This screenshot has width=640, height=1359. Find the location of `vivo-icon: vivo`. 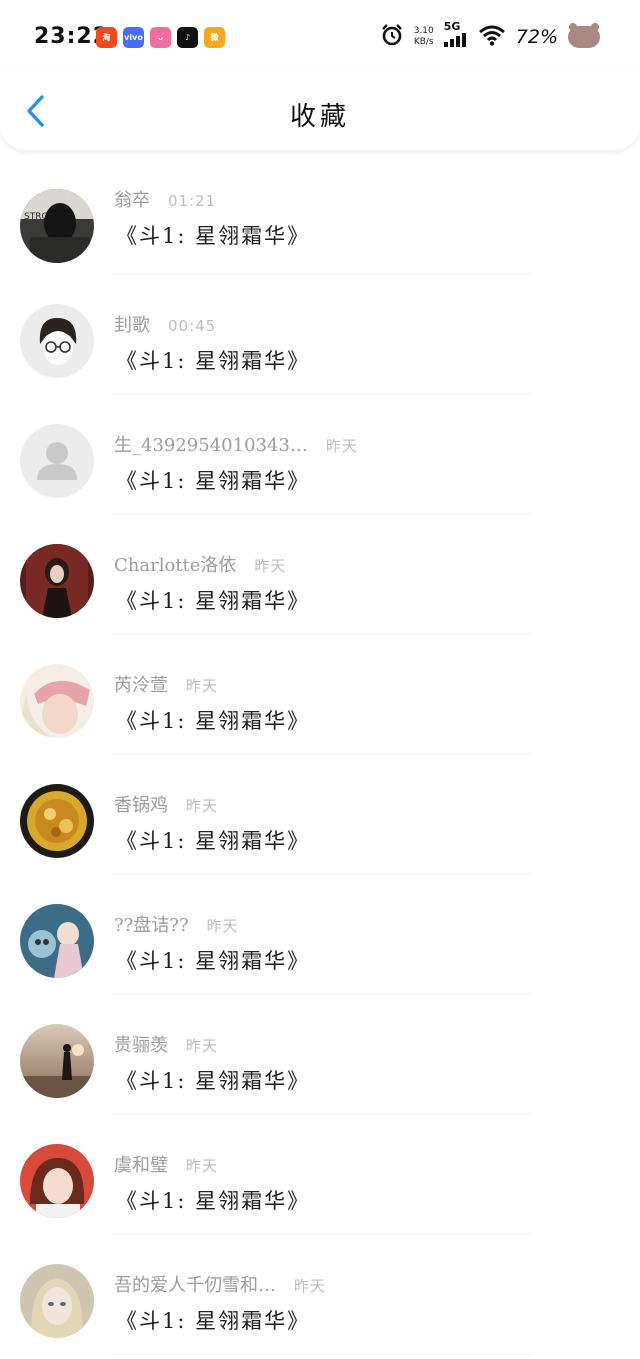

vivo-icon: vivo is located at coordinates (133, 37).